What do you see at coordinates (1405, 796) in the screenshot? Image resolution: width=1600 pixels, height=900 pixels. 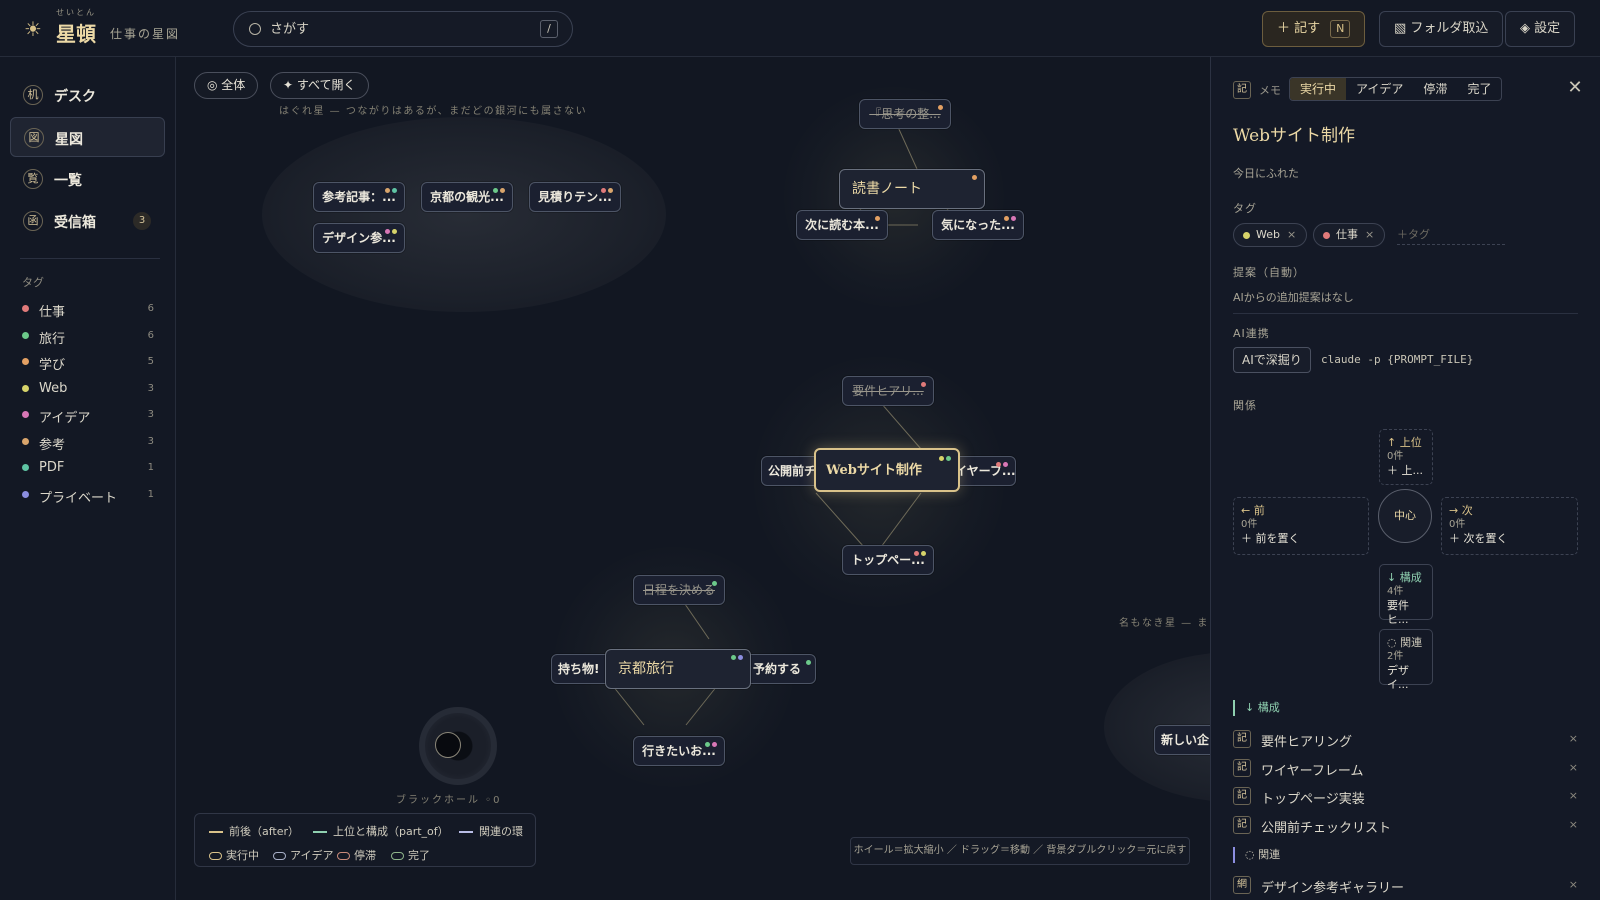 I see `relation-list-item: 記トップページ実装 ×` at bounding box center [1405, 796].